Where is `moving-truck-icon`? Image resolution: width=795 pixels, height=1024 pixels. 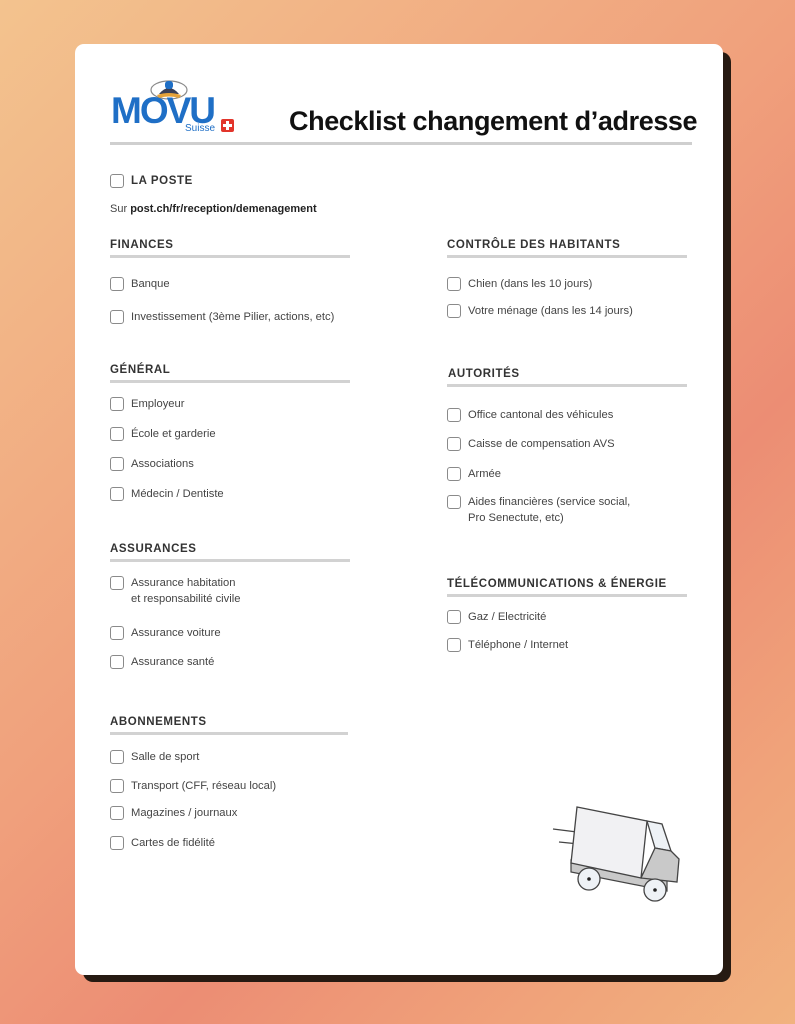 moving-truck-icon is located at coordinates (616, 854).